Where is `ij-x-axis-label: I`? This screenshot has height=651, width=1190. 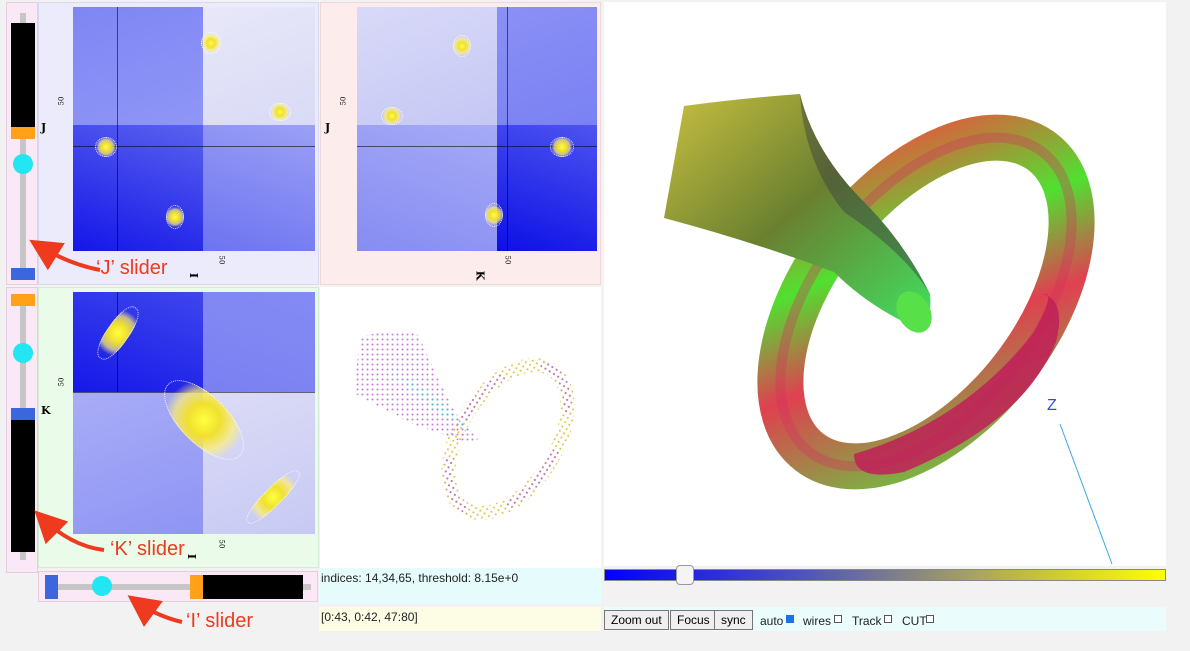 ij-x-axis-label: I is located at coordinates (194, 275).